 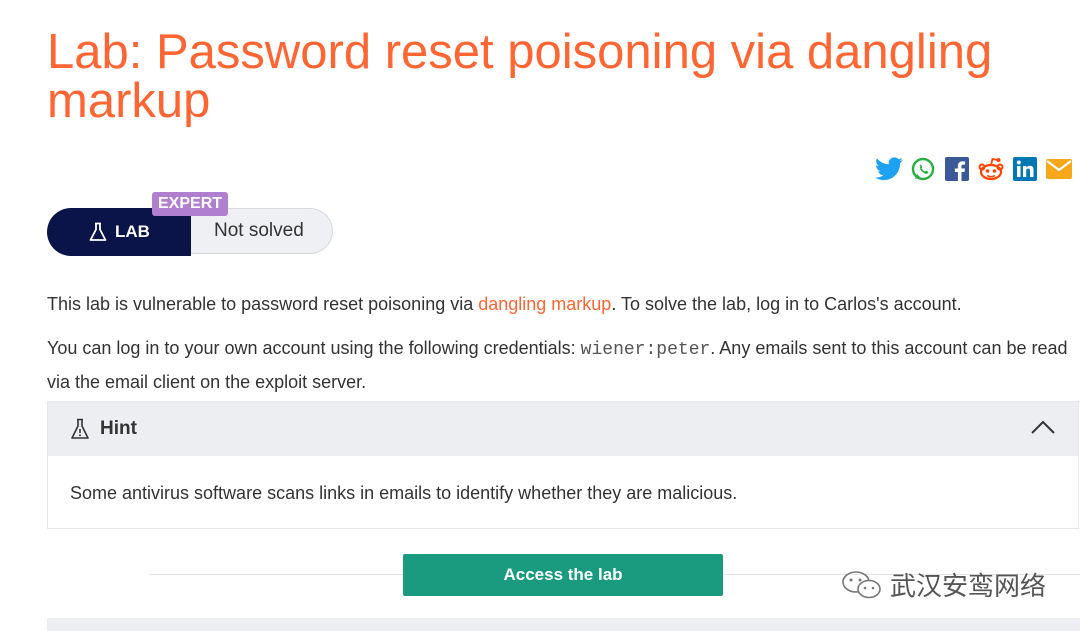 I want to click on credentials-code: wiener:peter, so click(x=645, y=350).